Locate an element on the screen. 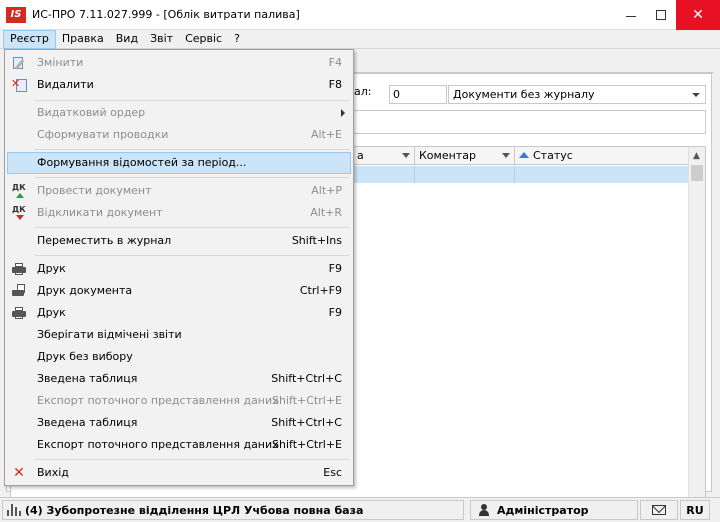  scroll-up-icon: ▲ is located at coordinates (696, 156).